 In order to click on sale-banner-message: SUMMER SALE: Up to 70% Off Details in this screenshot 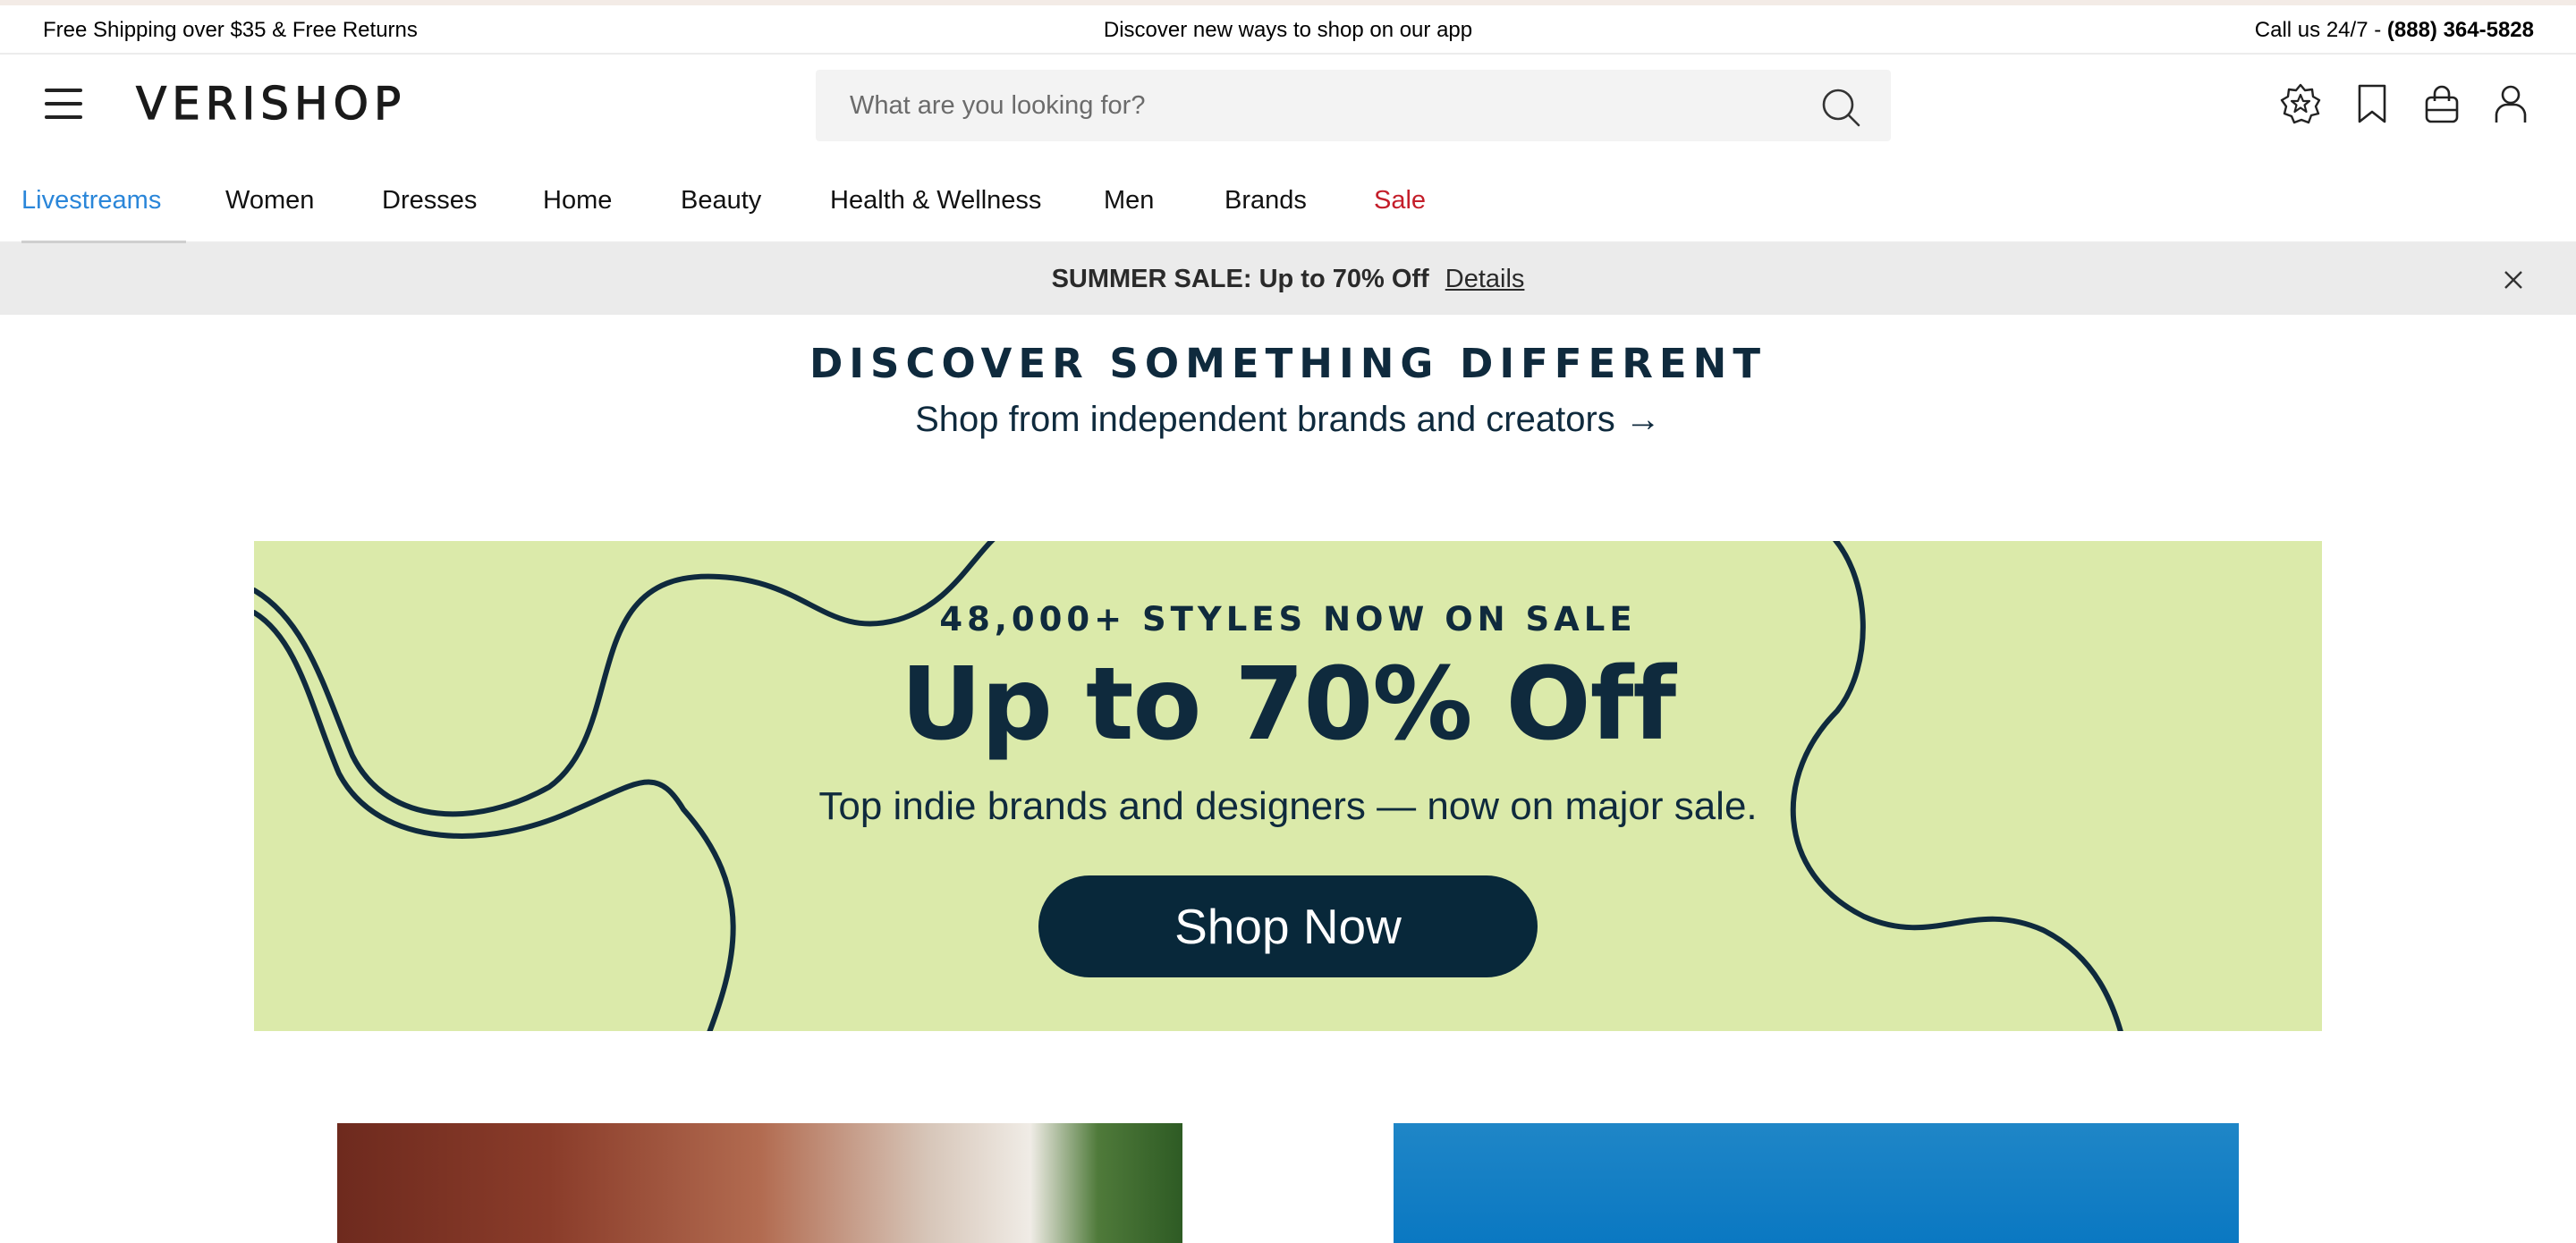, I will do `click(1288, 279)`.